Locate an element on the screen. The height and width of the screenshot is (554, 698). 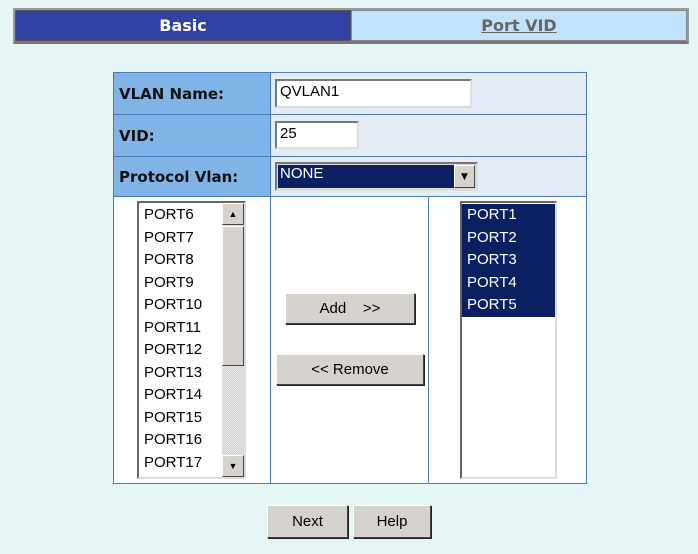
port-option: PORT5 is located at coordinates (508, 305).